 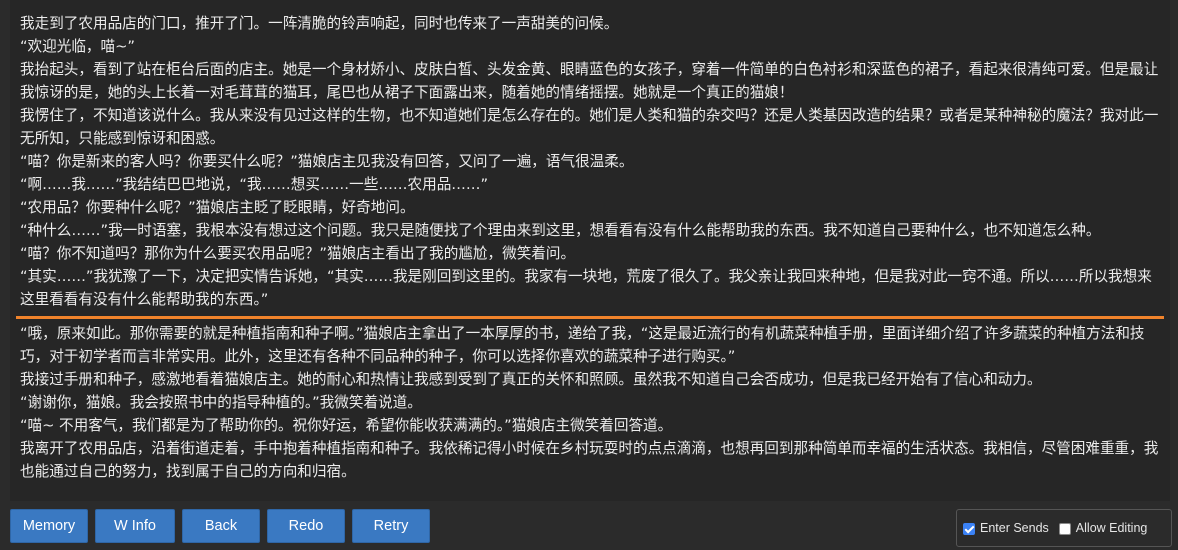 I want to click on allow-editing-option: Allow Editing, so click(x=1103, y=528).